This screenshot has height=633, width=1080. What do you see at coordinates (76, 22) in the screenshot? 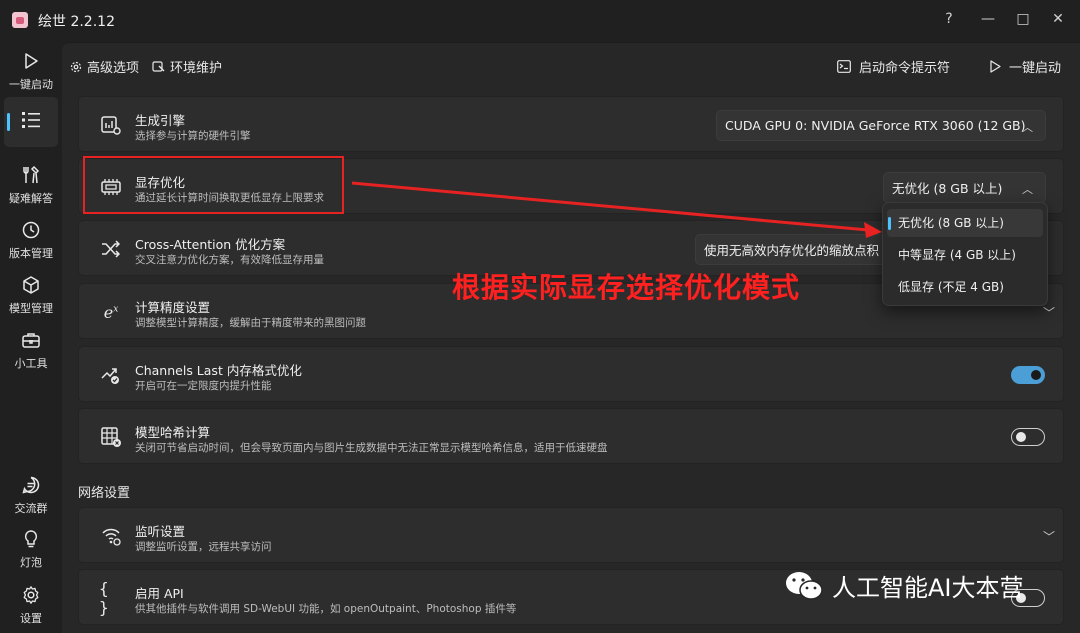
I see `app-title: 绘世 2.2.12` at bounding box center [76, 22].